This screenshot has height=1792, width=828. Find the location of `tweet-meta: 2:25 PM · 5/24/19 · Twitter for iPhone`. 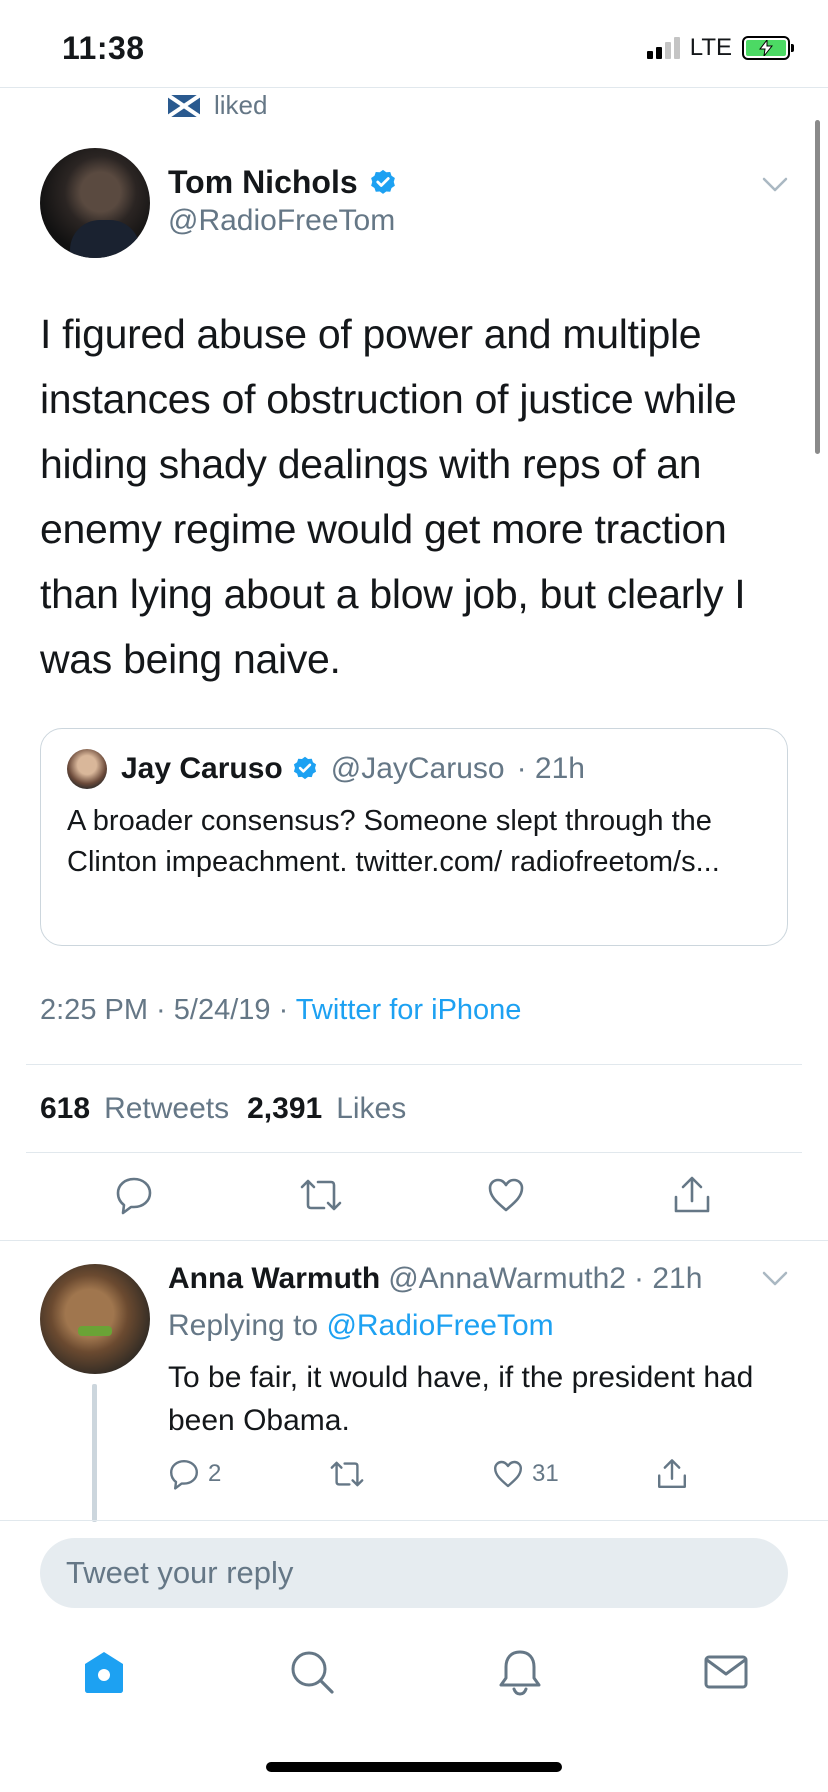

tweet-meta: 2:25 PM · 5/24/19 · Twitter for iPhone is located at coordinates (280, 1010).